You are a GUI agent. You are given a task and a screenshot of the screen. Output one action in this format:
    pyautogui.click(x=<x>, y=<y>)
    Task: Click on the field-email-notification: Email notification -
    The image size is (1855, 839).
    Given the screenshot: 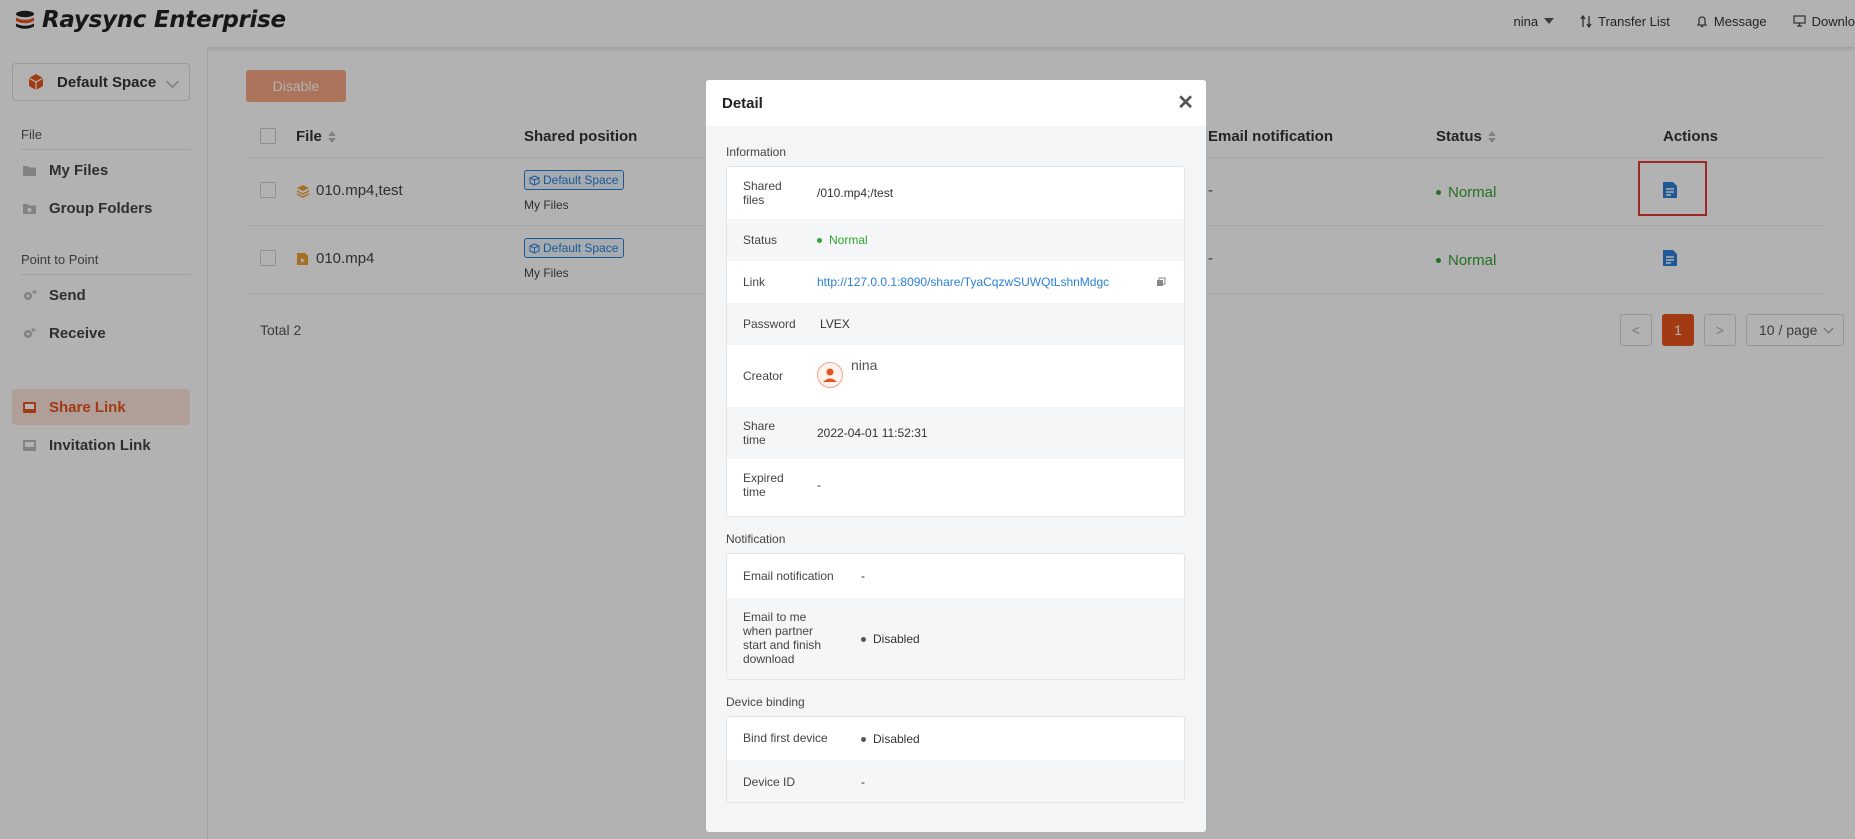 What is the action you would take?
    pyautogui.click(x=955, y=576)
    